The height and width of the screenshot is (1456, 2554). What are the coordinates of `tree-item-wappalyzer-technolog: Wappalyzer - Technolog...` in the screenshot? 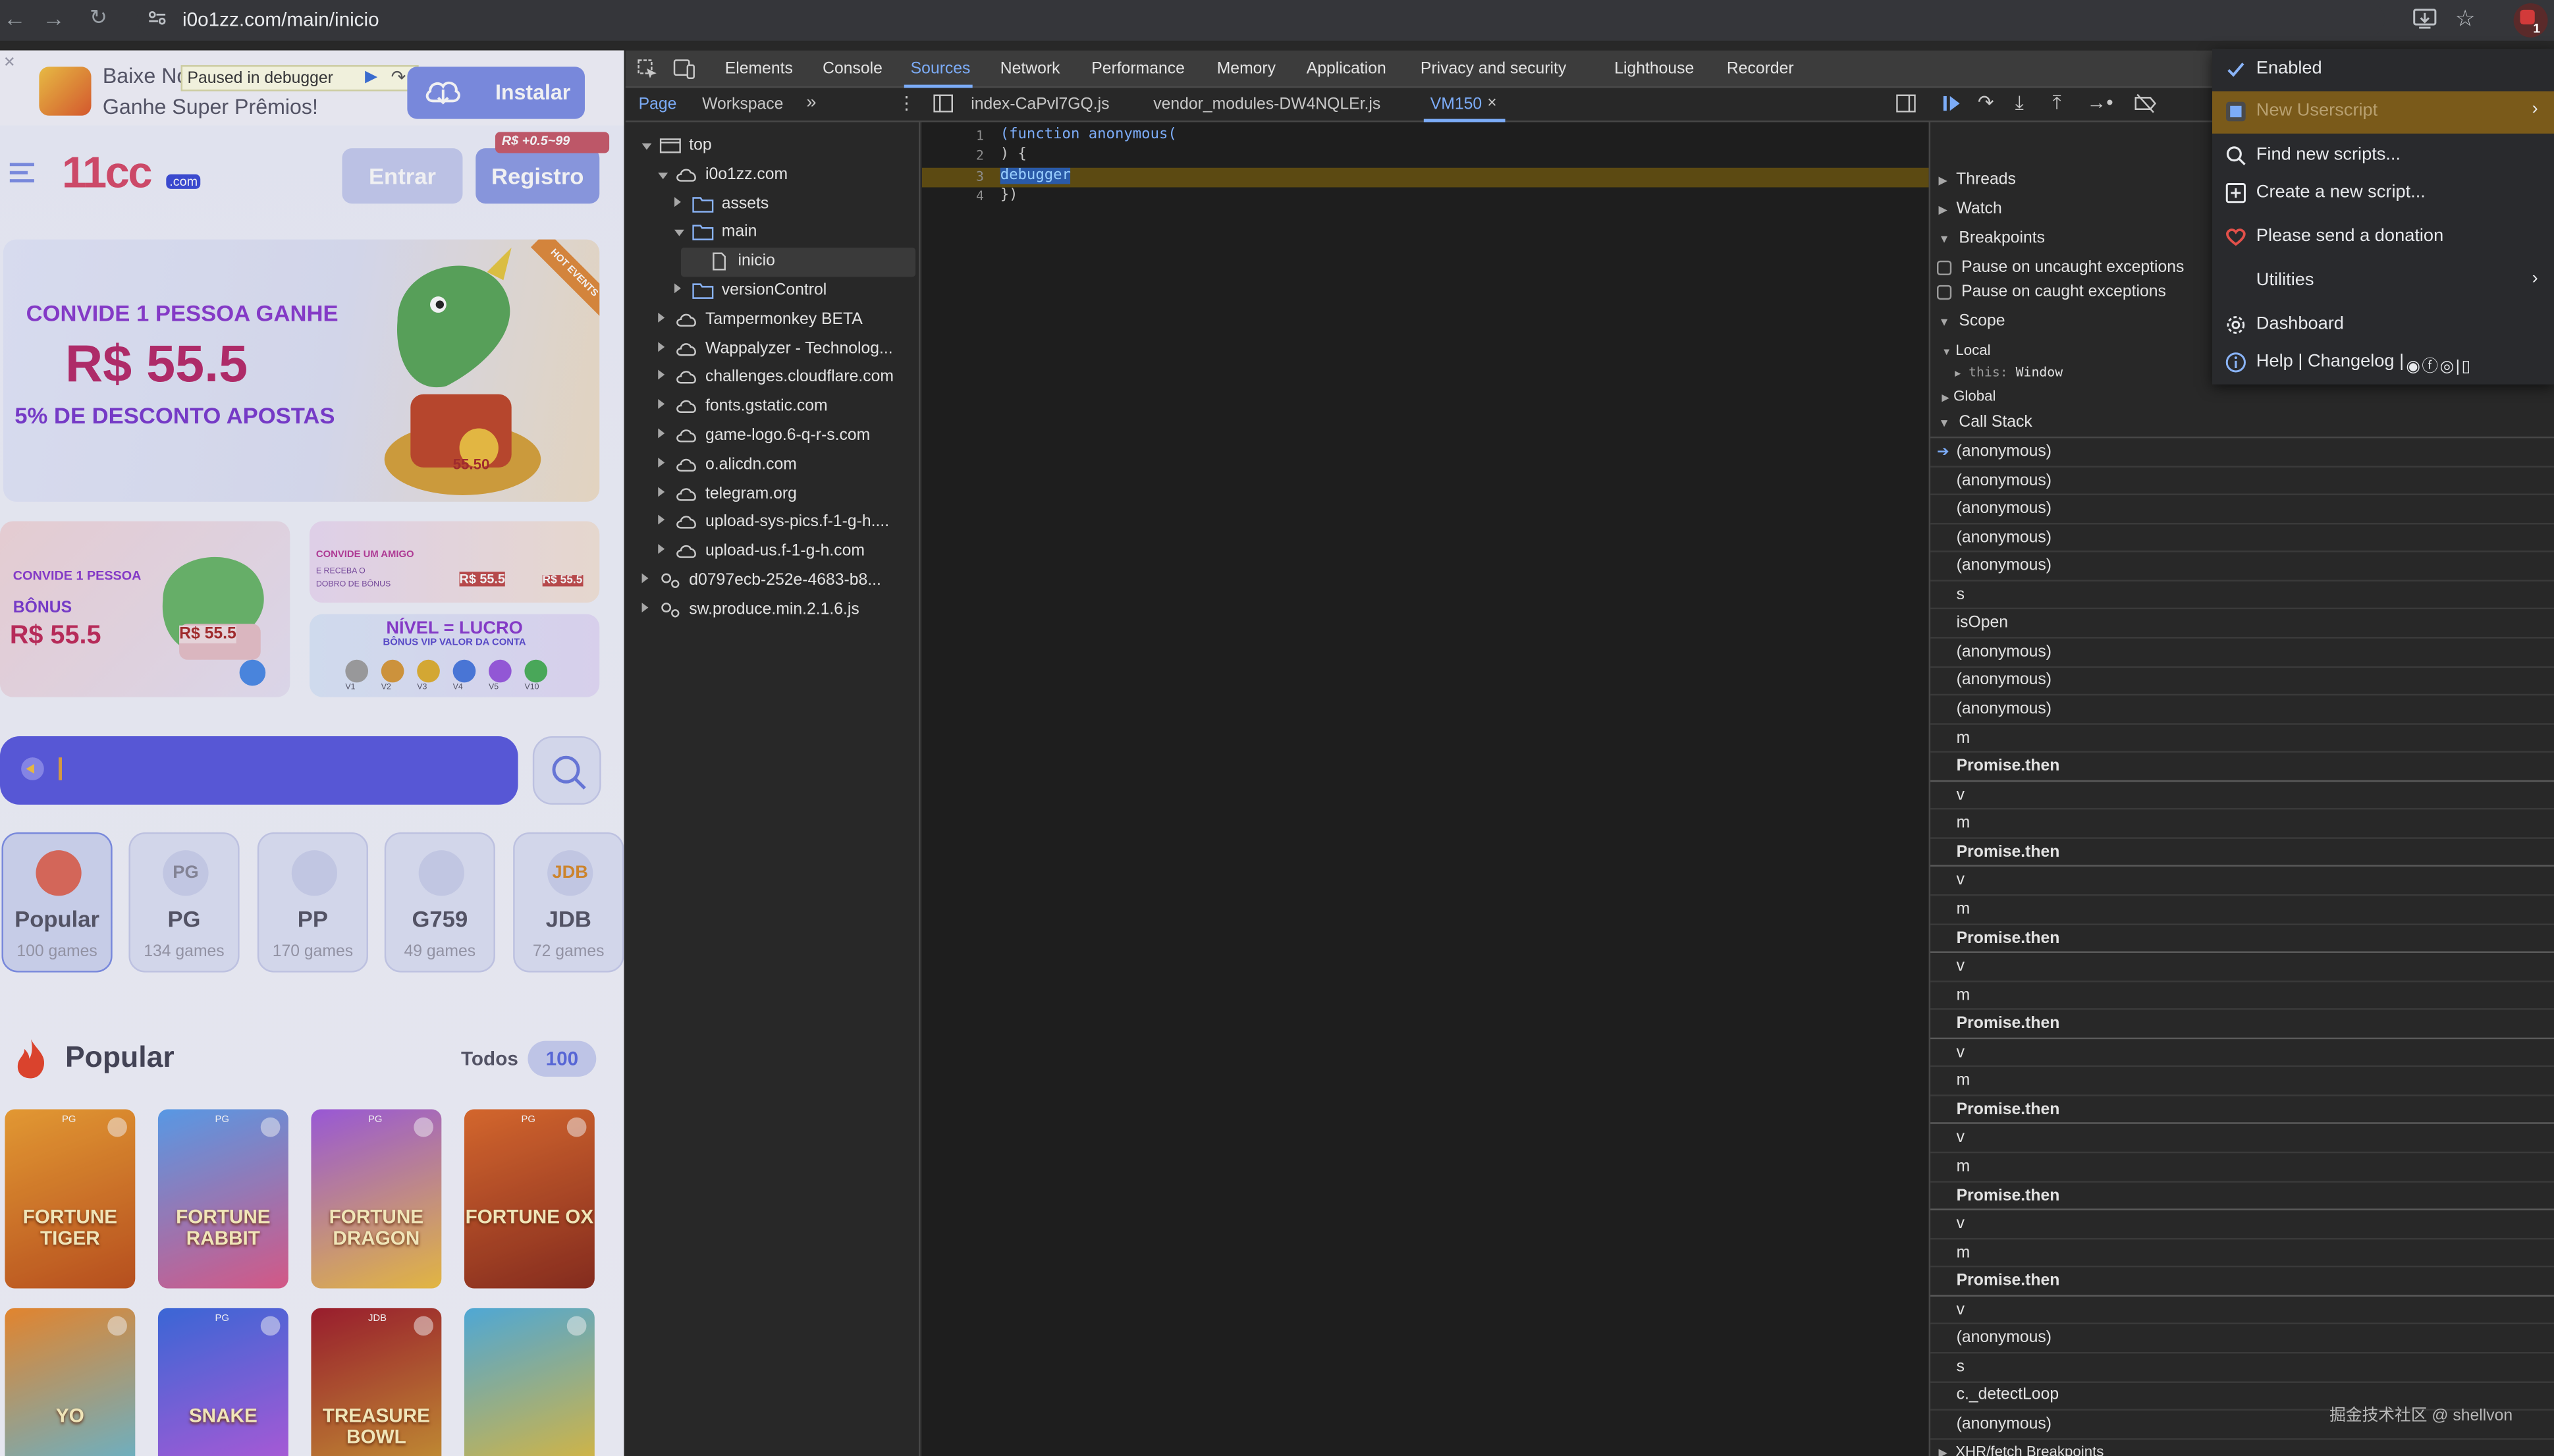 It's located at (772, 350).